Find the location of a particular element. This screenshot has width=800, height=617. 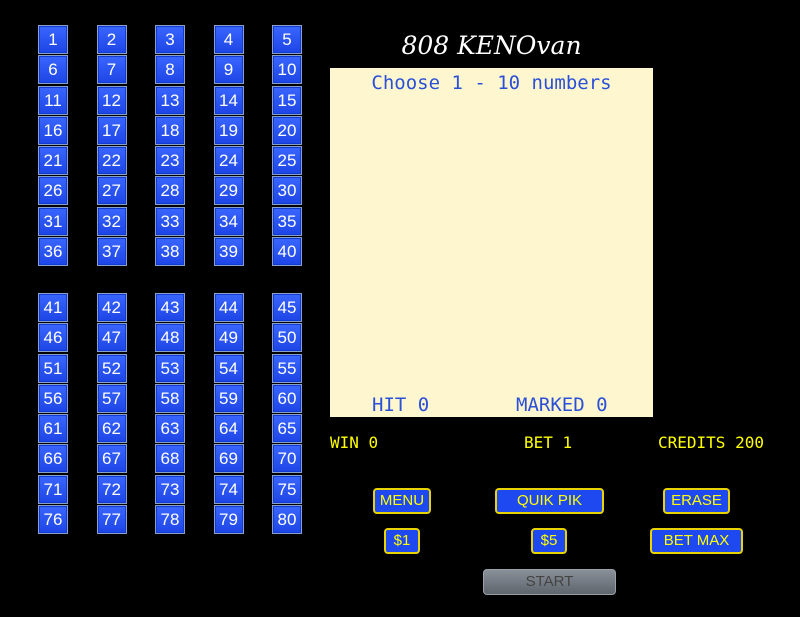

keno-number-12: 12 is located at coordinates (111, 100).